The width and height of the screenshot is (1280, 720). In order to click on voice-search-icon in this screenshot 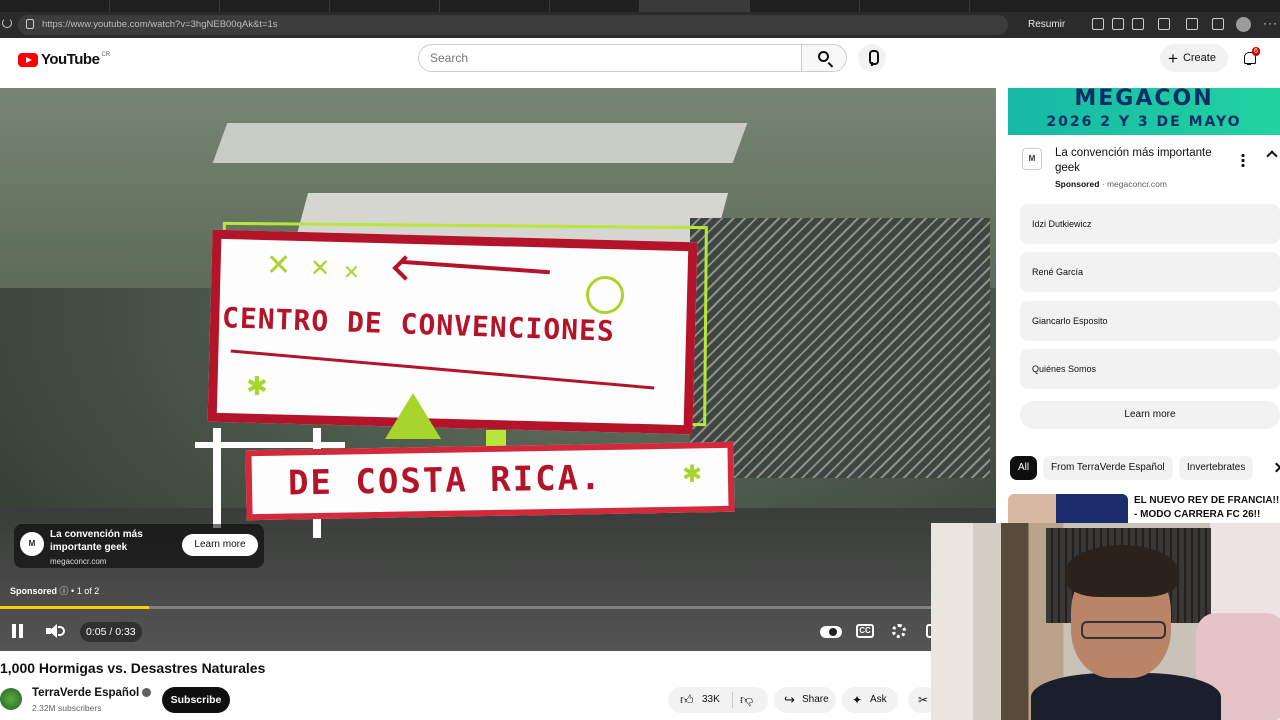, I will do `click(872, 58)`.